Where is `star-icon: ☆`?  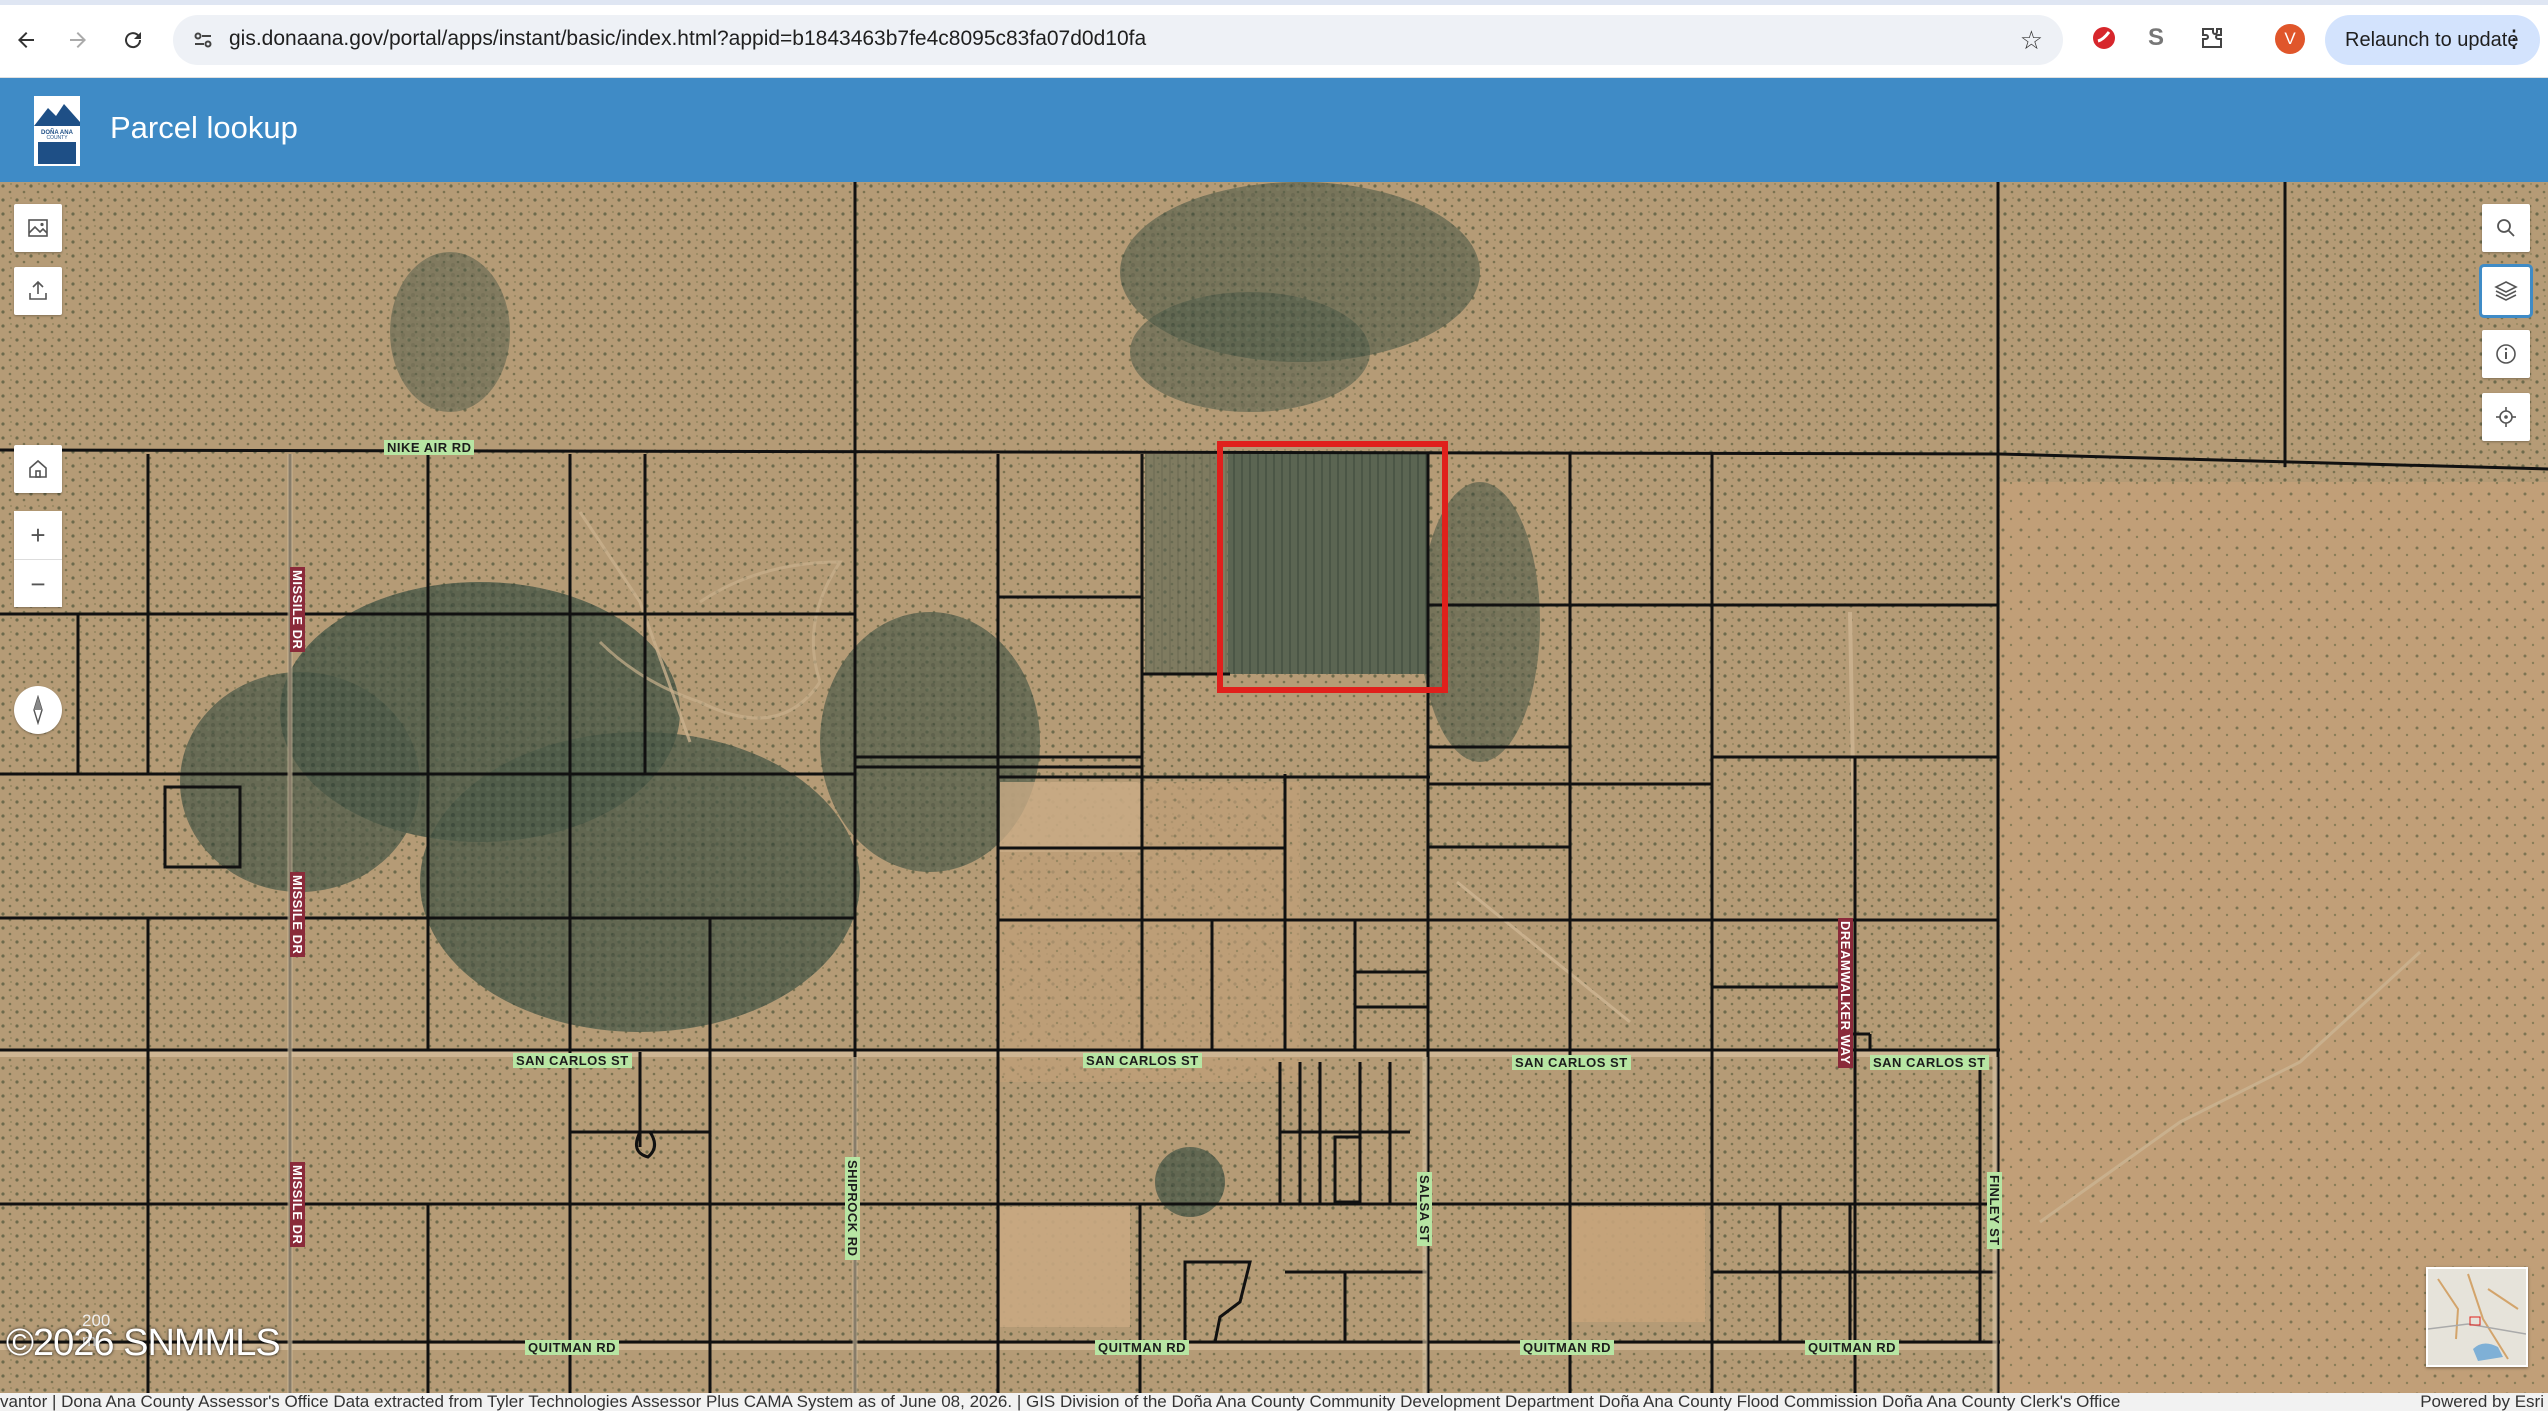 star-icon: ☆ is located at coordinates (2031, 40).